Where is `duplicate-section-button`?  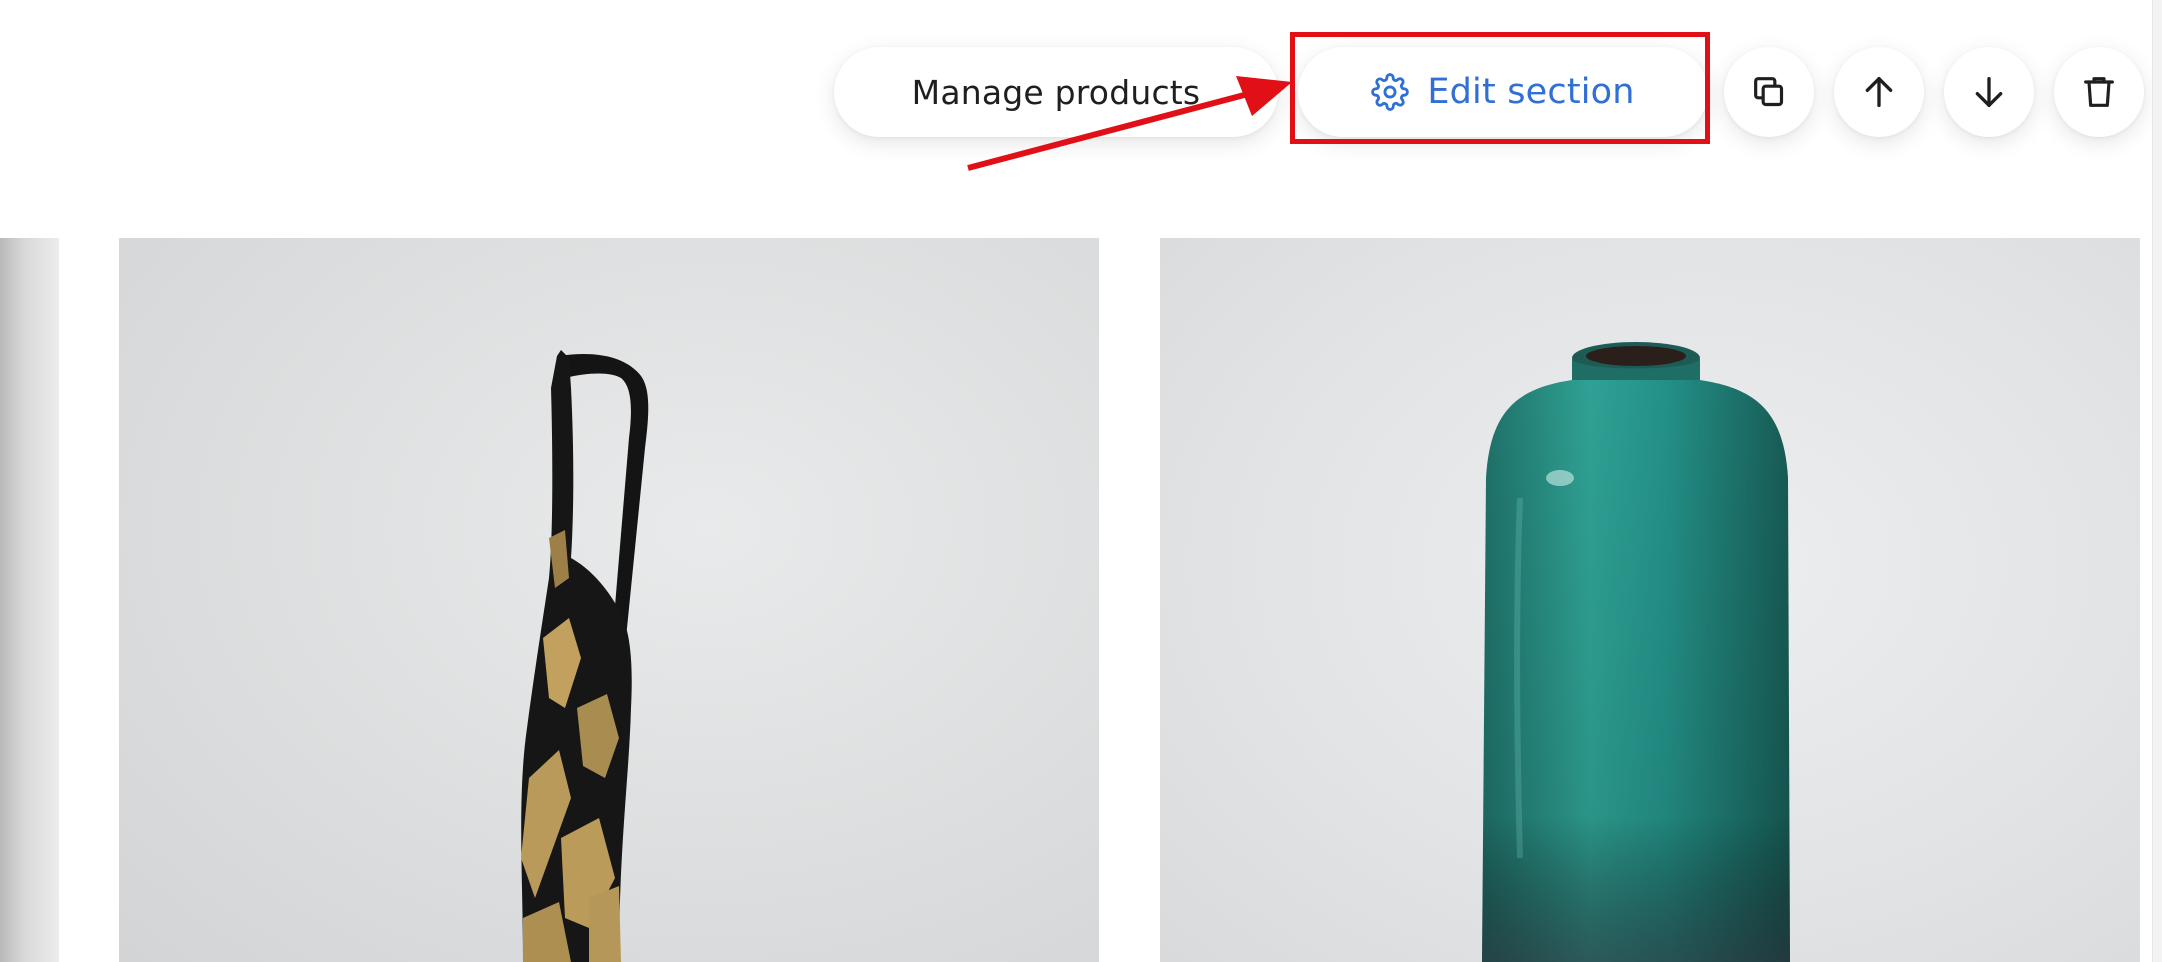
duplicate-section-button is located at coordinates (1769, 92).